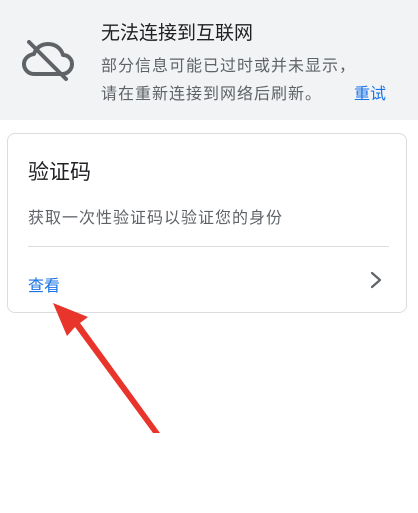 The height and width of the screenshot is (513, 418). I want to click on cloud-off-icon, so click(48, 60).